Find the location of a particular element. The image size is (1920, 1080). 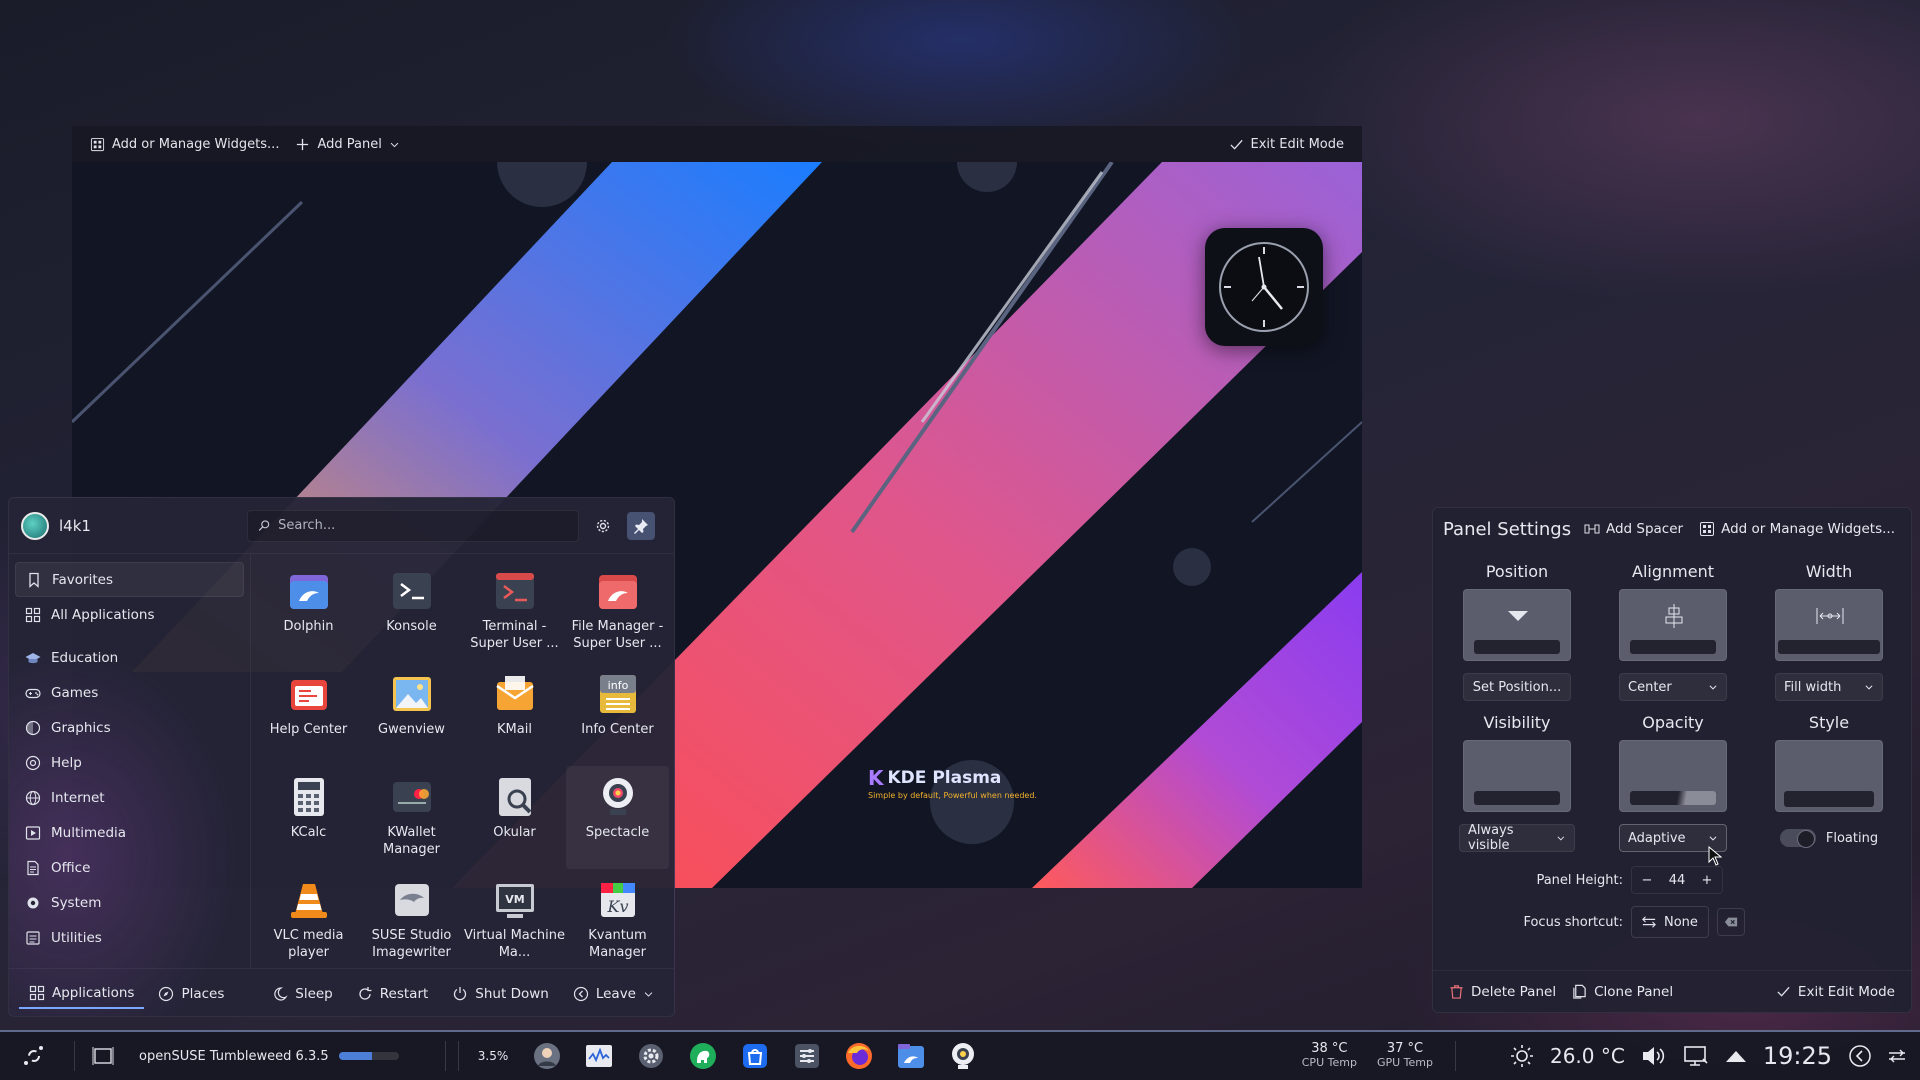

app-konsole: Konsole is located at coordinates (411, 611).